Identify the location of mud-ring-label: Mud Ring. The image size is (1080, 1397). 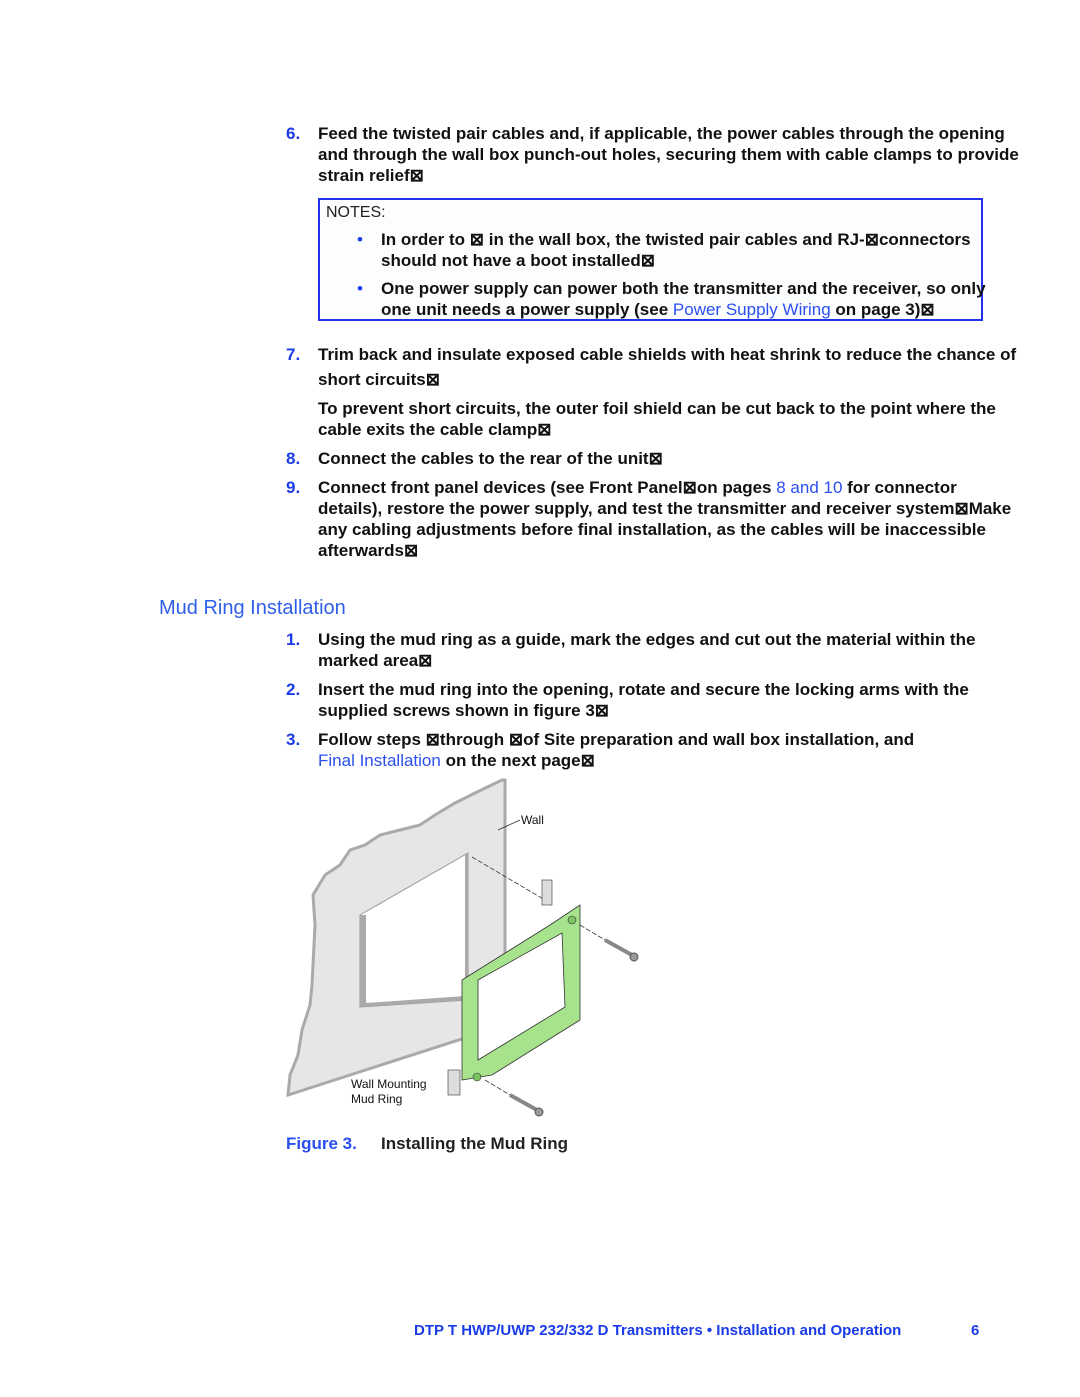
(376, 1099).